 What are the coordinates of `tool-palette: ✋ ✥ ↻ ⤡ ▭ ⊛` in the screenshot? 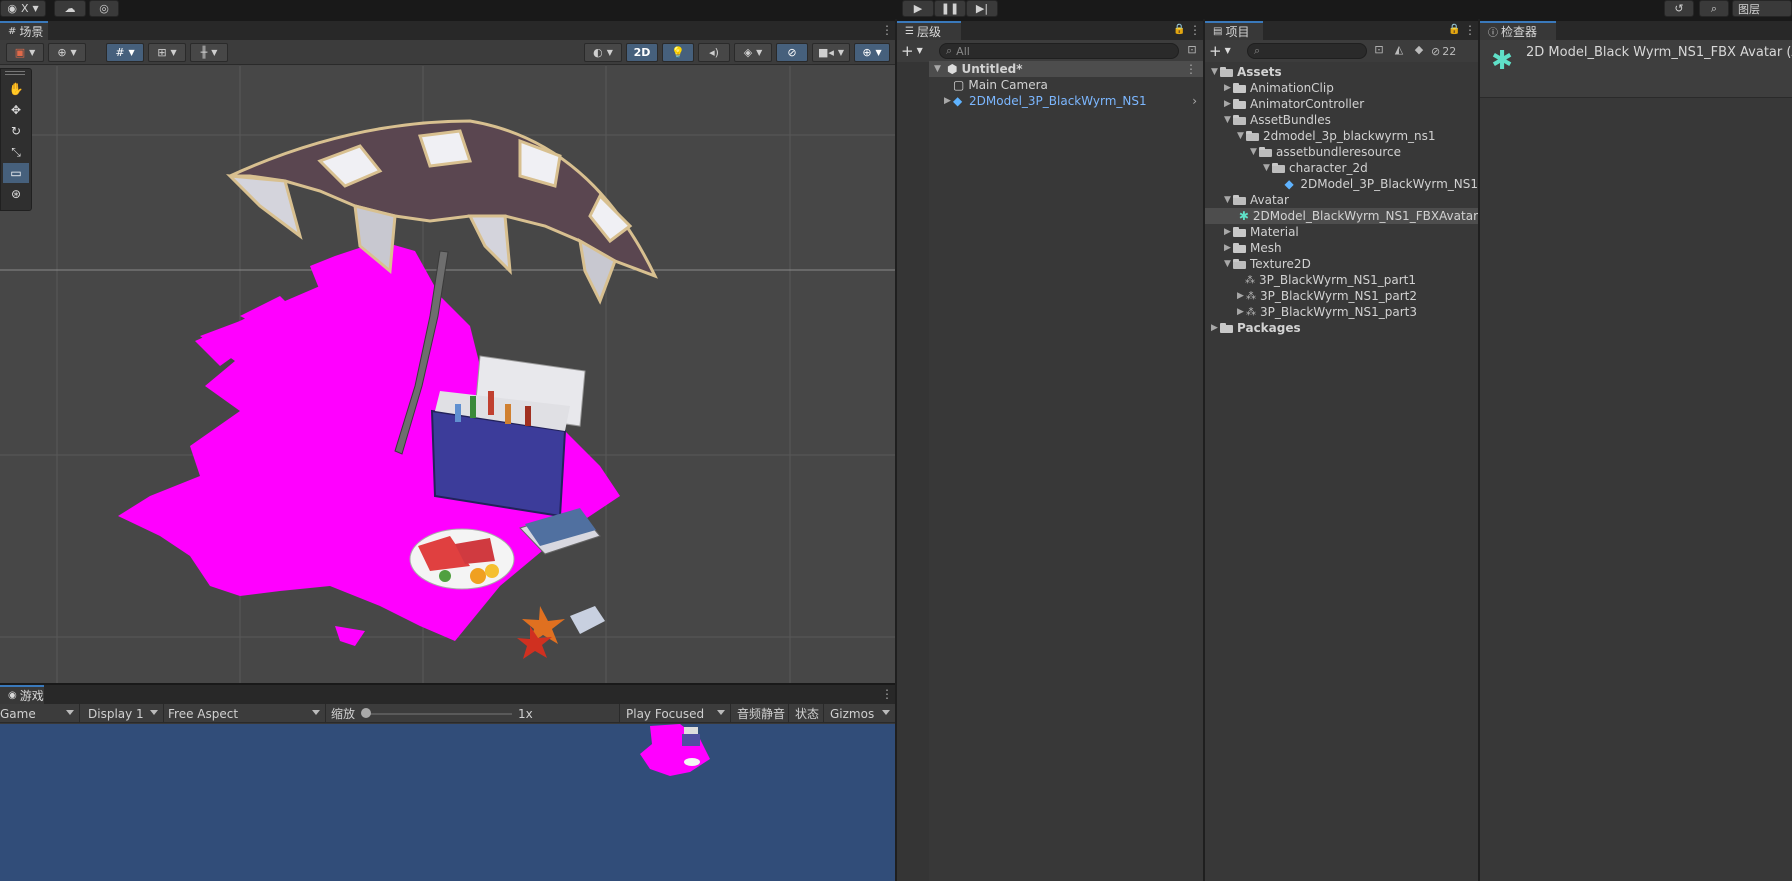 It's located at (16, 139).